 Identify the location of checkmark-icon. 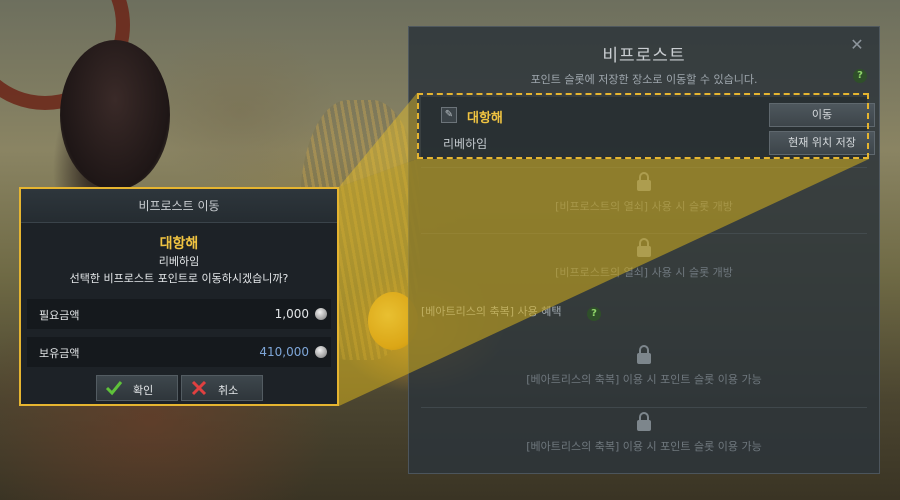
(114, 388).